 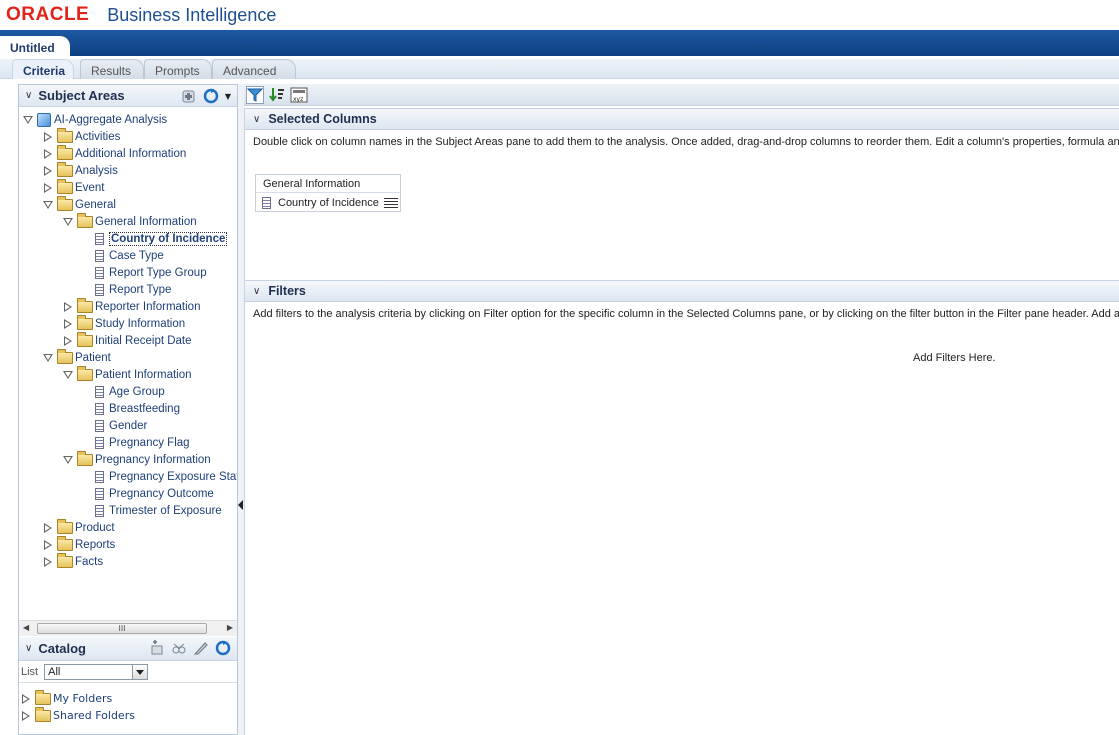 I want to click on tree-node-ai-aggregate-analysis: AI-Aggregate Analysis, so click(x=95, y=119).